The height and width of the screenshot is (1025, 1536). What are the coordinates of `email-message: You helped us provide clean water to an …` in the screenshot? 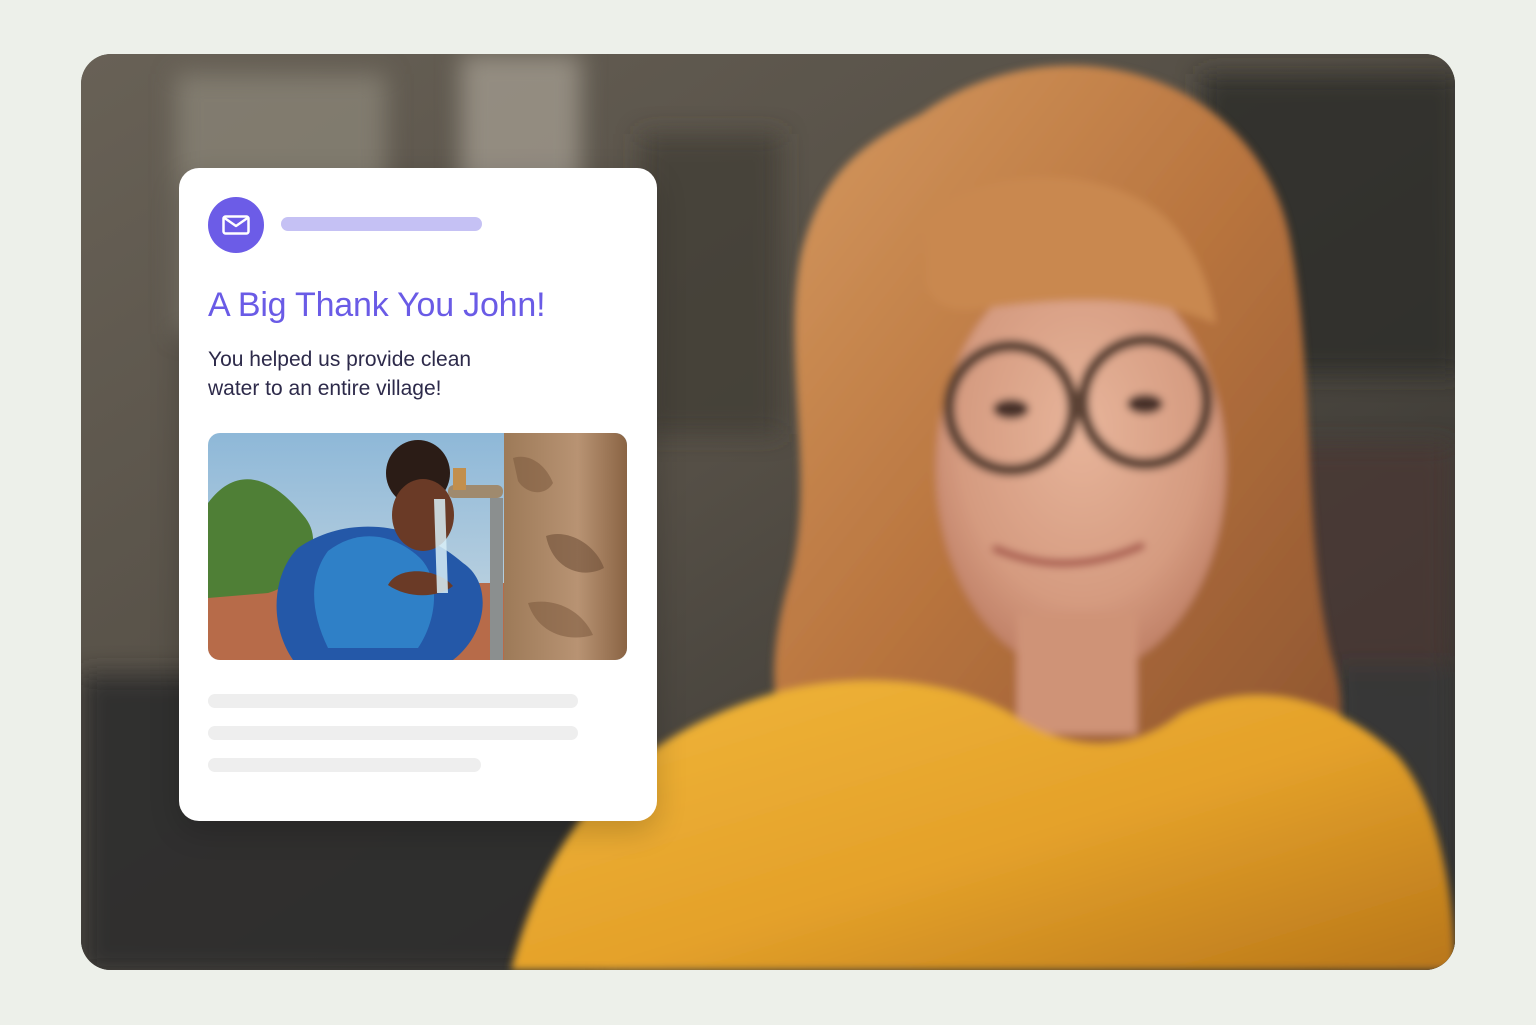 It's located at (373, 374).